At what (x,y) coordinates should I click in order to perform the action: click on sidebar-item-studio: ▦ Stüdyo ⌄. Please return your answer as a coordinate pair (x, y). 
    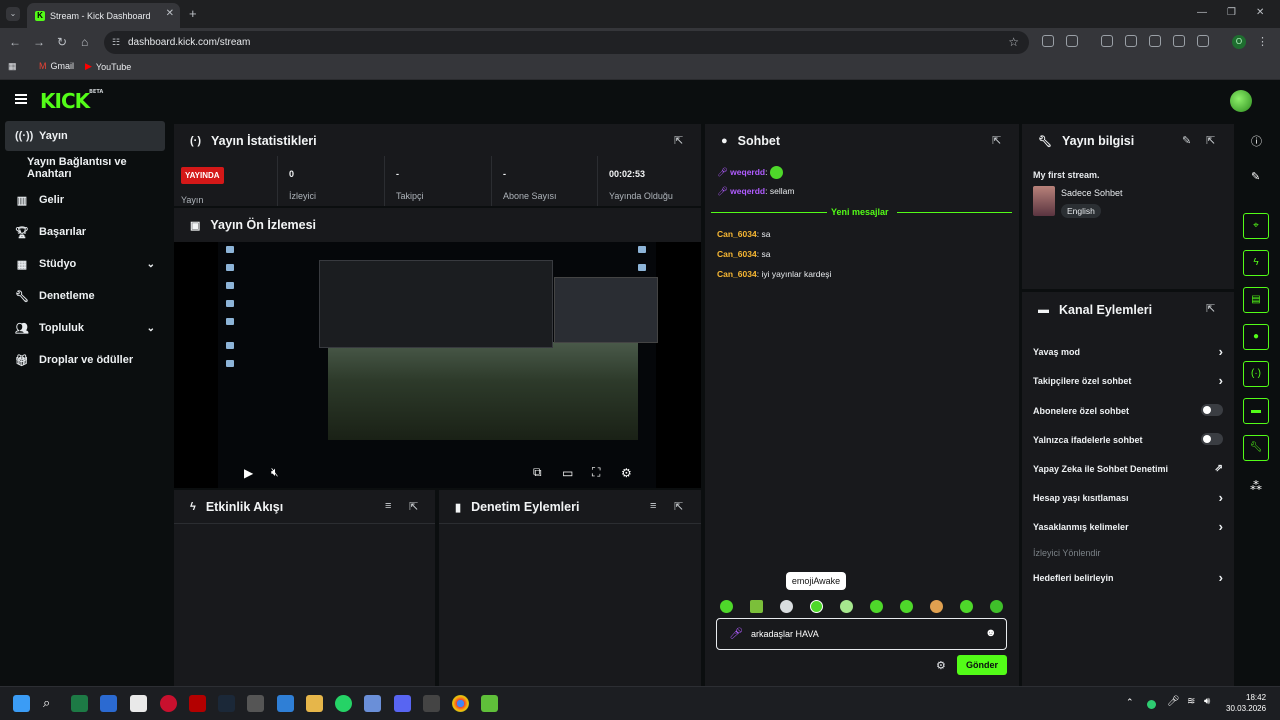
    Looking at the image, I should click on (85, 264).